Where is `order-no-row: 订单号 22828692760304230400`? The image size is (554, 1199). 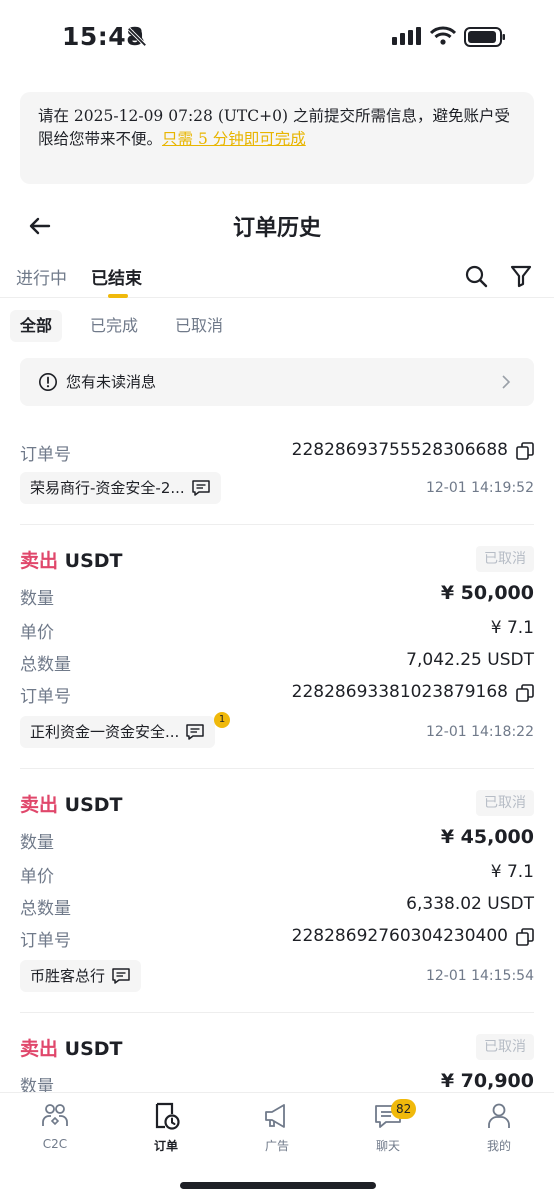 order-no-row: 订单号 22828692760304230400 is located at coordinates (277, 938).